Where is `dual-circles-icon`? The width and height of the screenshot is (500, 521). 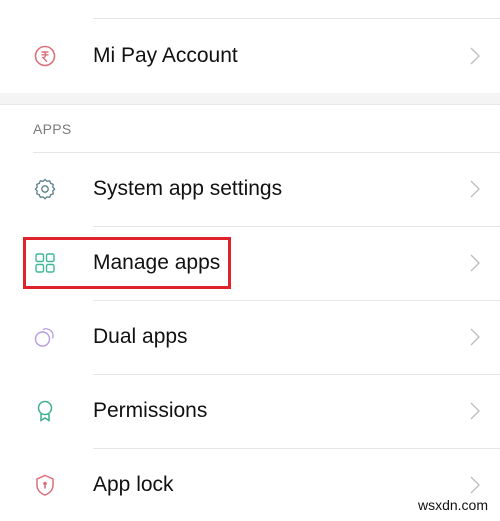
dual-circles-icon is located at coordinates (44, 337).